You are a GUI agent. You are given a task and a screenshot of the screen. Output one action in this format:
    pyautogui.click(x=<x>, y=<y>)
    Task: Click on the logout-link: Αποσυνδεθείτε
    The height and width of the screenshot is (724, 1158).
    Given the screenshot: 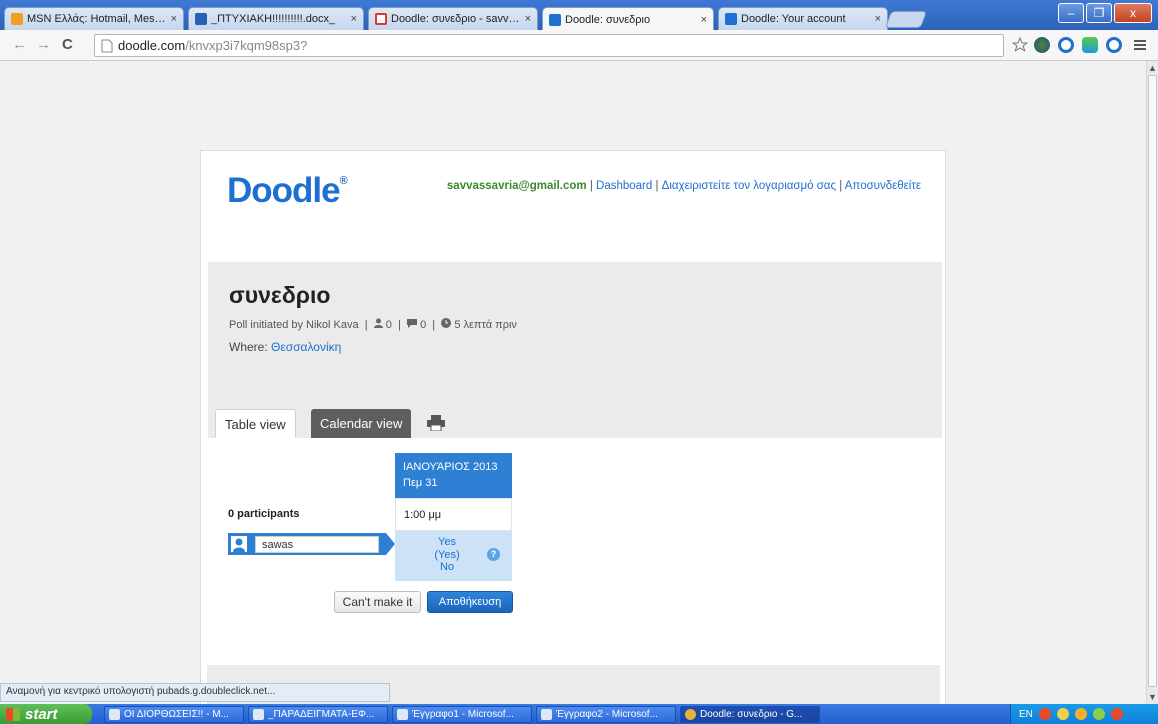 What is the action you would take?
    pyautogui.click(x=883, y=186)
    